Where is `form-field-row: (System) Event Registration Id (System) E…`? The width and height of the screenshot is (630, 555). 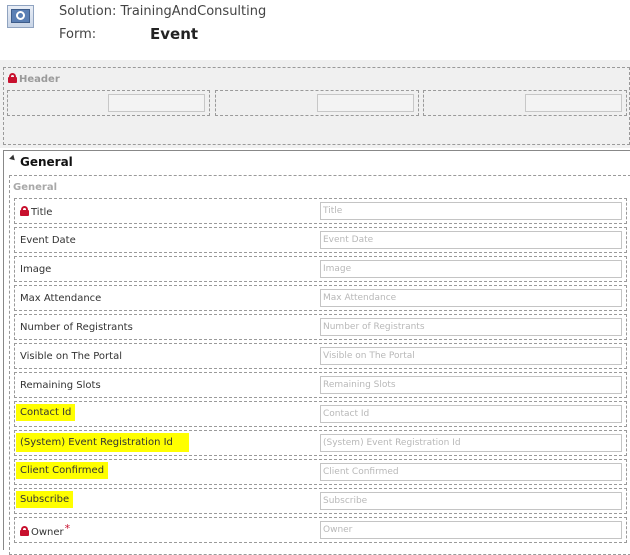 form-field-row: (System) Event Registration Id (System) E… is located at coordinates (320, 443).